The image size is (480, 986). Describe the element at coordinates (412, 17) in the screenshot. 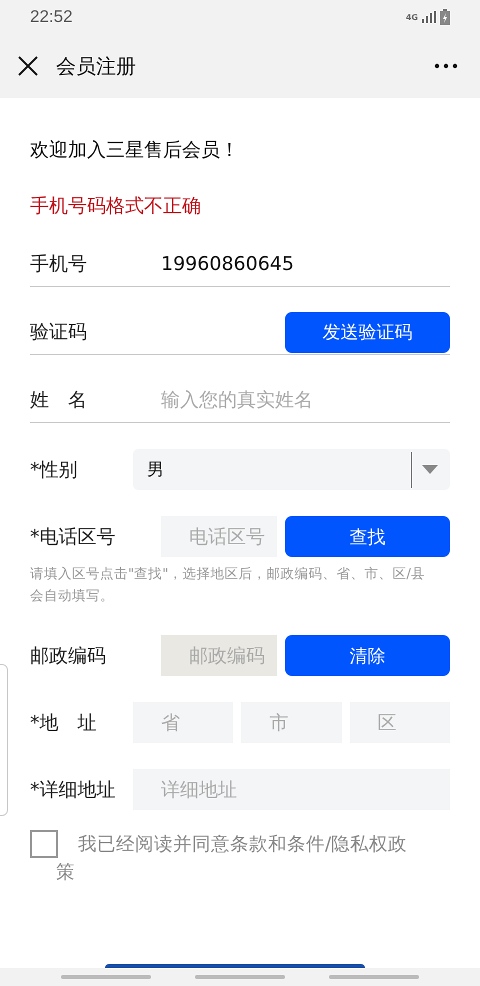

I see `network-type: 4G` at that location.